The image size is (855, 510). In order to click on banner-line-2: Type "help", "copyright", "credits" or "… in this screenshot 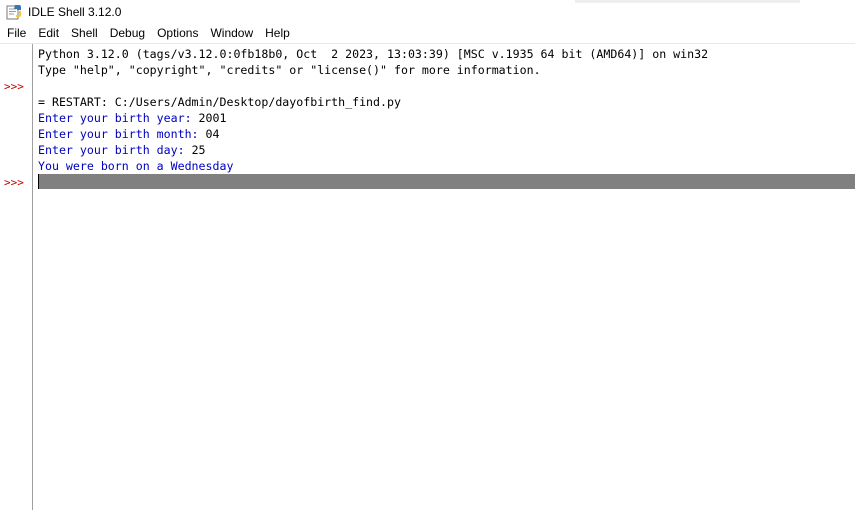, I will do `click(289, 70)`.